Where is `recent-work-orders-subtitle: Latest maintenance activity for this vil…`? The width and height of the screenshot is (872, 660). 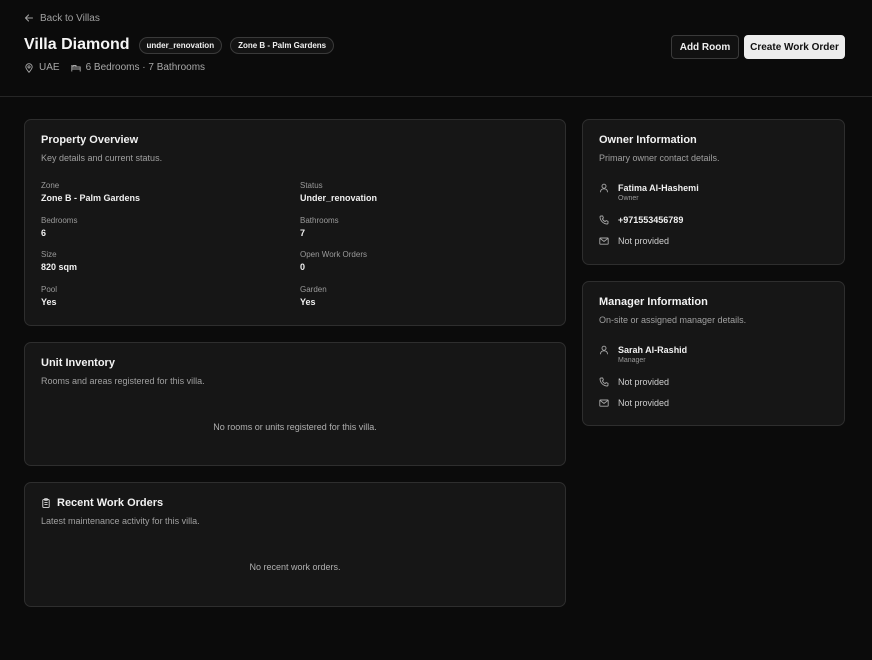 recent-work-orders-subtitle: Latest maintenance activity for this vil… is located at coordinates (120, 521).